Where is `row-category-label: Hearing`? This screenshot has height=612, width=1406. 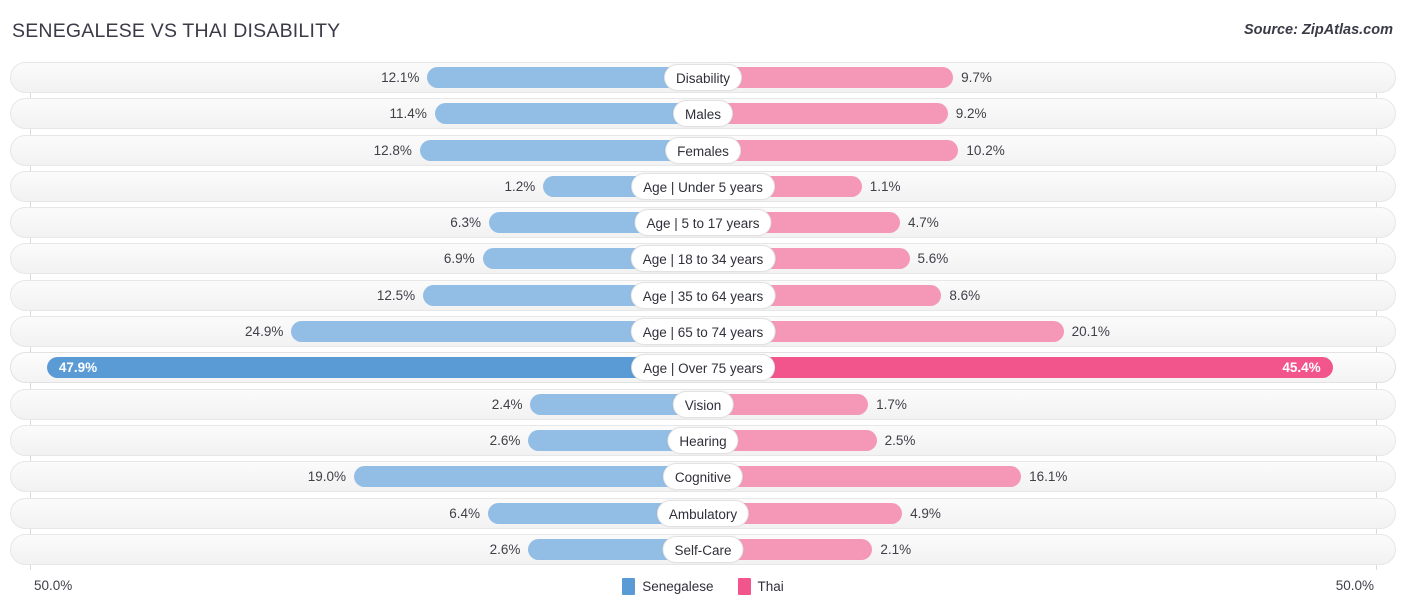 row-category-label: Hearing is located at coordinates (703, 440).